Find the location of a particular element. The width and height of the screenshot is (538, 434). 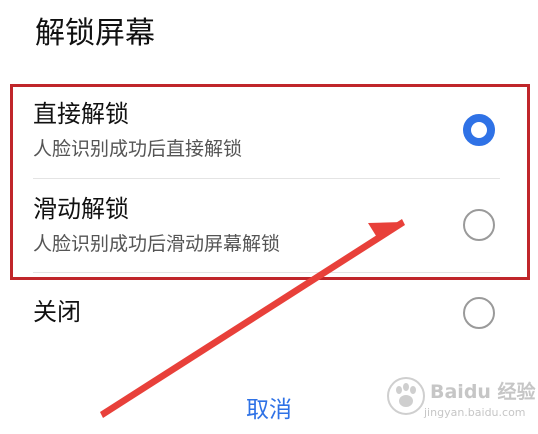

option-label: 关闭 is located at coordinates (57, 312).